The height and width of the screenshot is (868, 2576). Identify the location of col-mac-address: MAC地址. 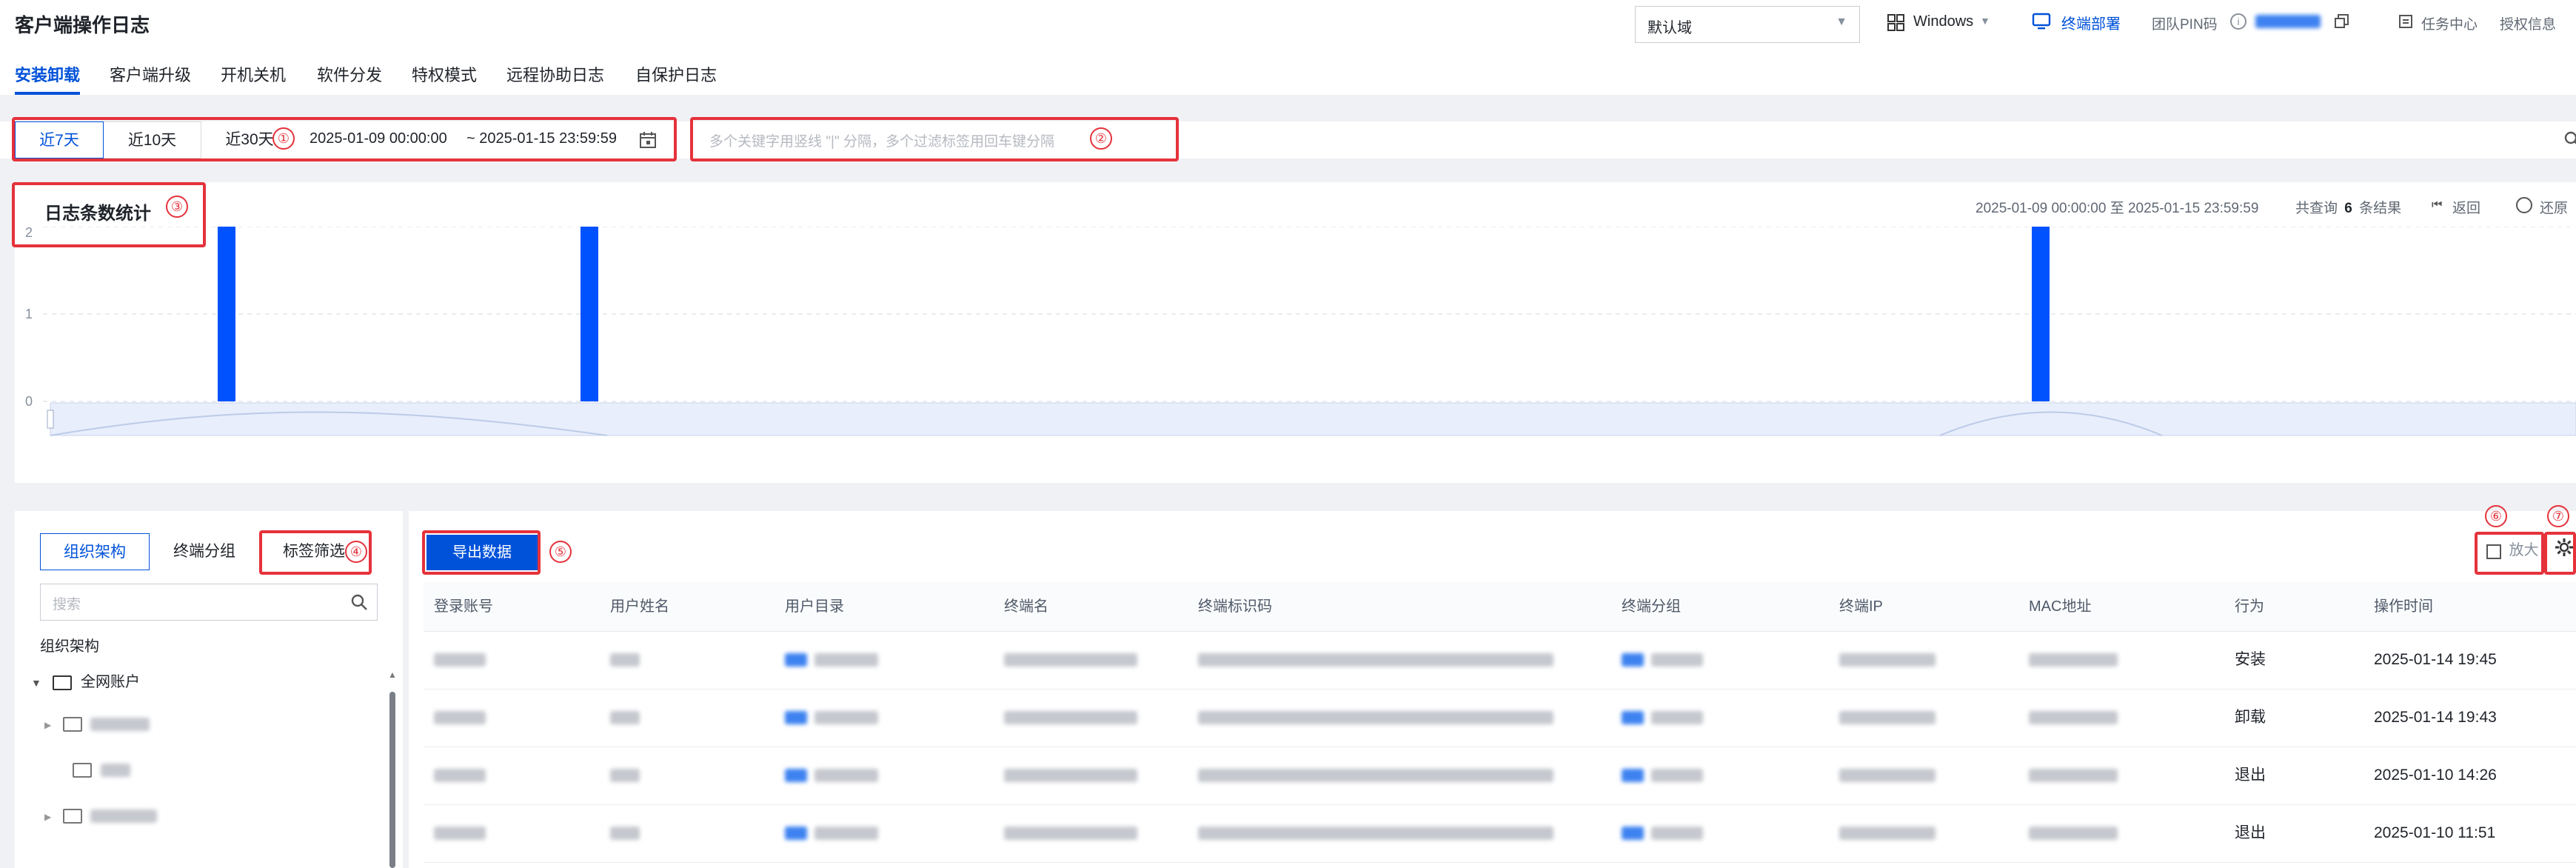
(2060, 606).